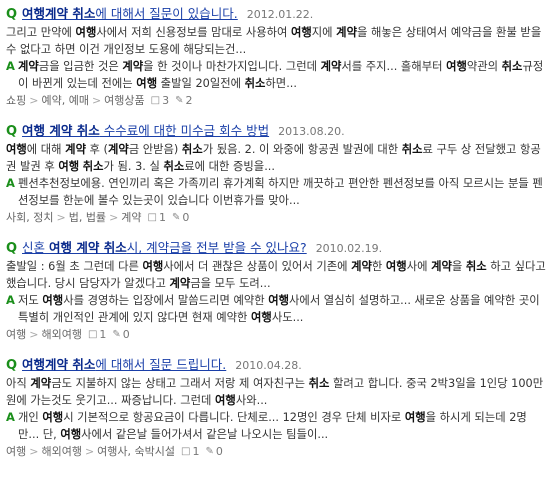 Image resolution: width=552 pixels, height=477 pixels. Describe the element at coordinates (96, 149) in the screenshot. I see `snippet-text: 후 (` at that location.